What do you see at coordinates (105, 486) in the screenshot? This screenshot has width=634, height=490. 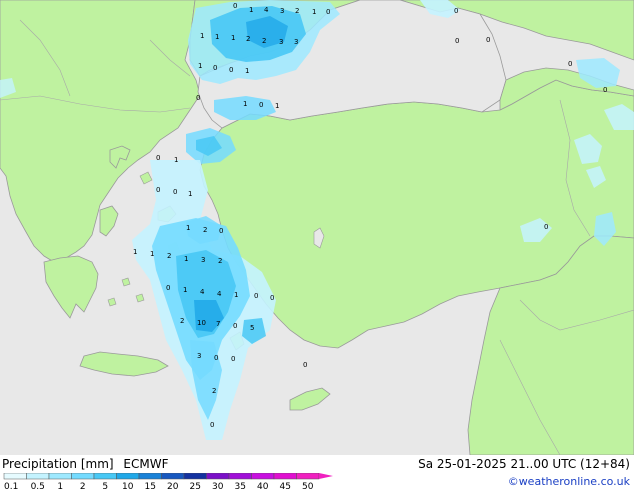 I see `legend-tick-label: 5` at bounding box center [105, 486].